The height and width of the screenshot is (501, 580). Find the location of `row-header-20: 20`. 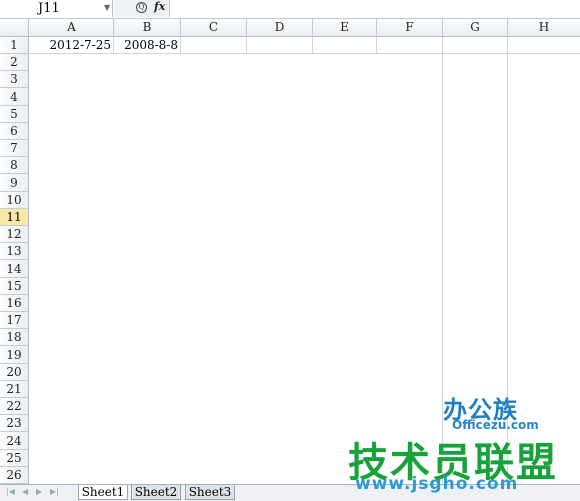

row-header-20: 20 is located at coordinates (14, 372).